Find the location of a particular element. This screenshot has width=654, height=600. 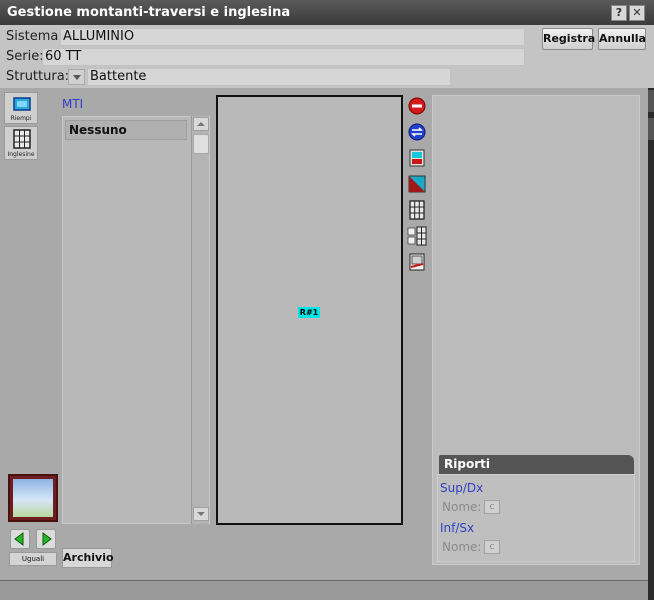

riempi-tool-button: Riempi is located at coordinates (21, 108).